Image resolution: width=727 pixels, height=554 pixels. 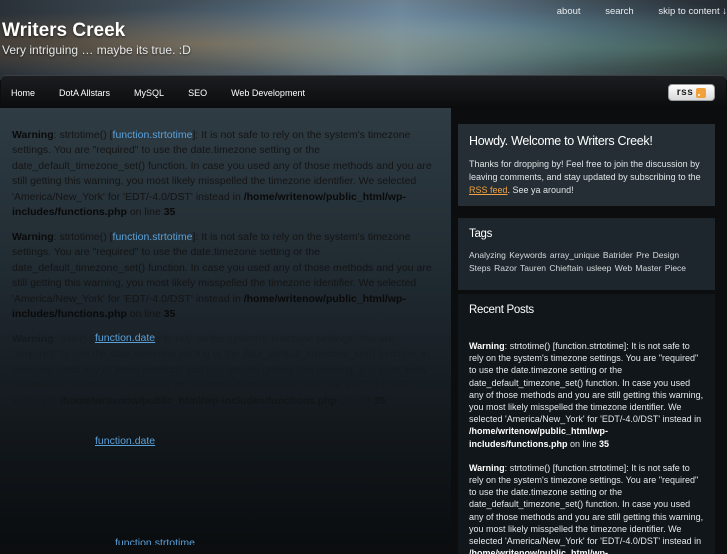 What do you see at coordinates (23, 93) in the screenshot?
I see `nav-item-home: Home` at bounding box center [23, 93].